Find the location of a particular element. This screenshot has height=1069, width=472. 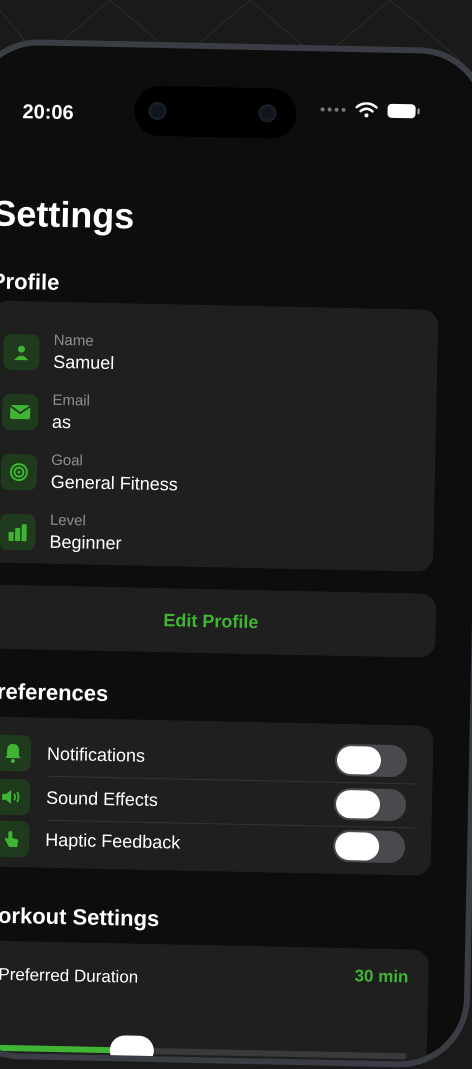

profile-goal-row: Goal General Fitness is located at coordinates (89, 474).